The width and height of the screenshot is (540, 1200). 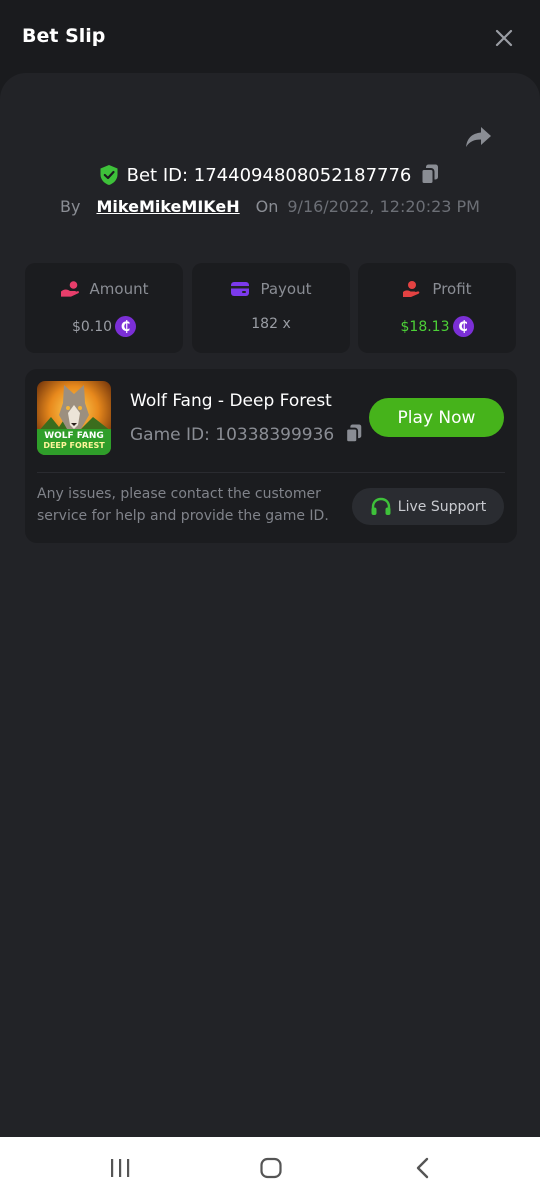 What do you see at coordinates (70, 206) in the screenshot?
I see `by-label: By` at bounding box center [70, 206].